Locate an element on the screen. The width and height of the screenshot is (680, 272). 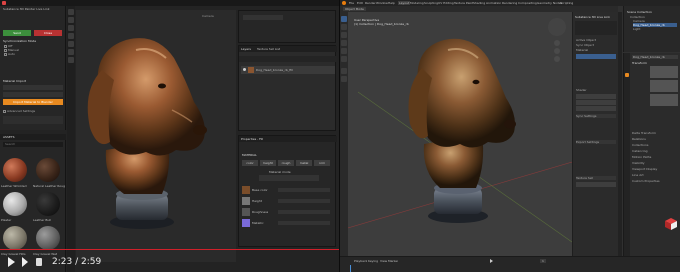
props-section-visibility: Visibility is located at coordinates (655, 163).